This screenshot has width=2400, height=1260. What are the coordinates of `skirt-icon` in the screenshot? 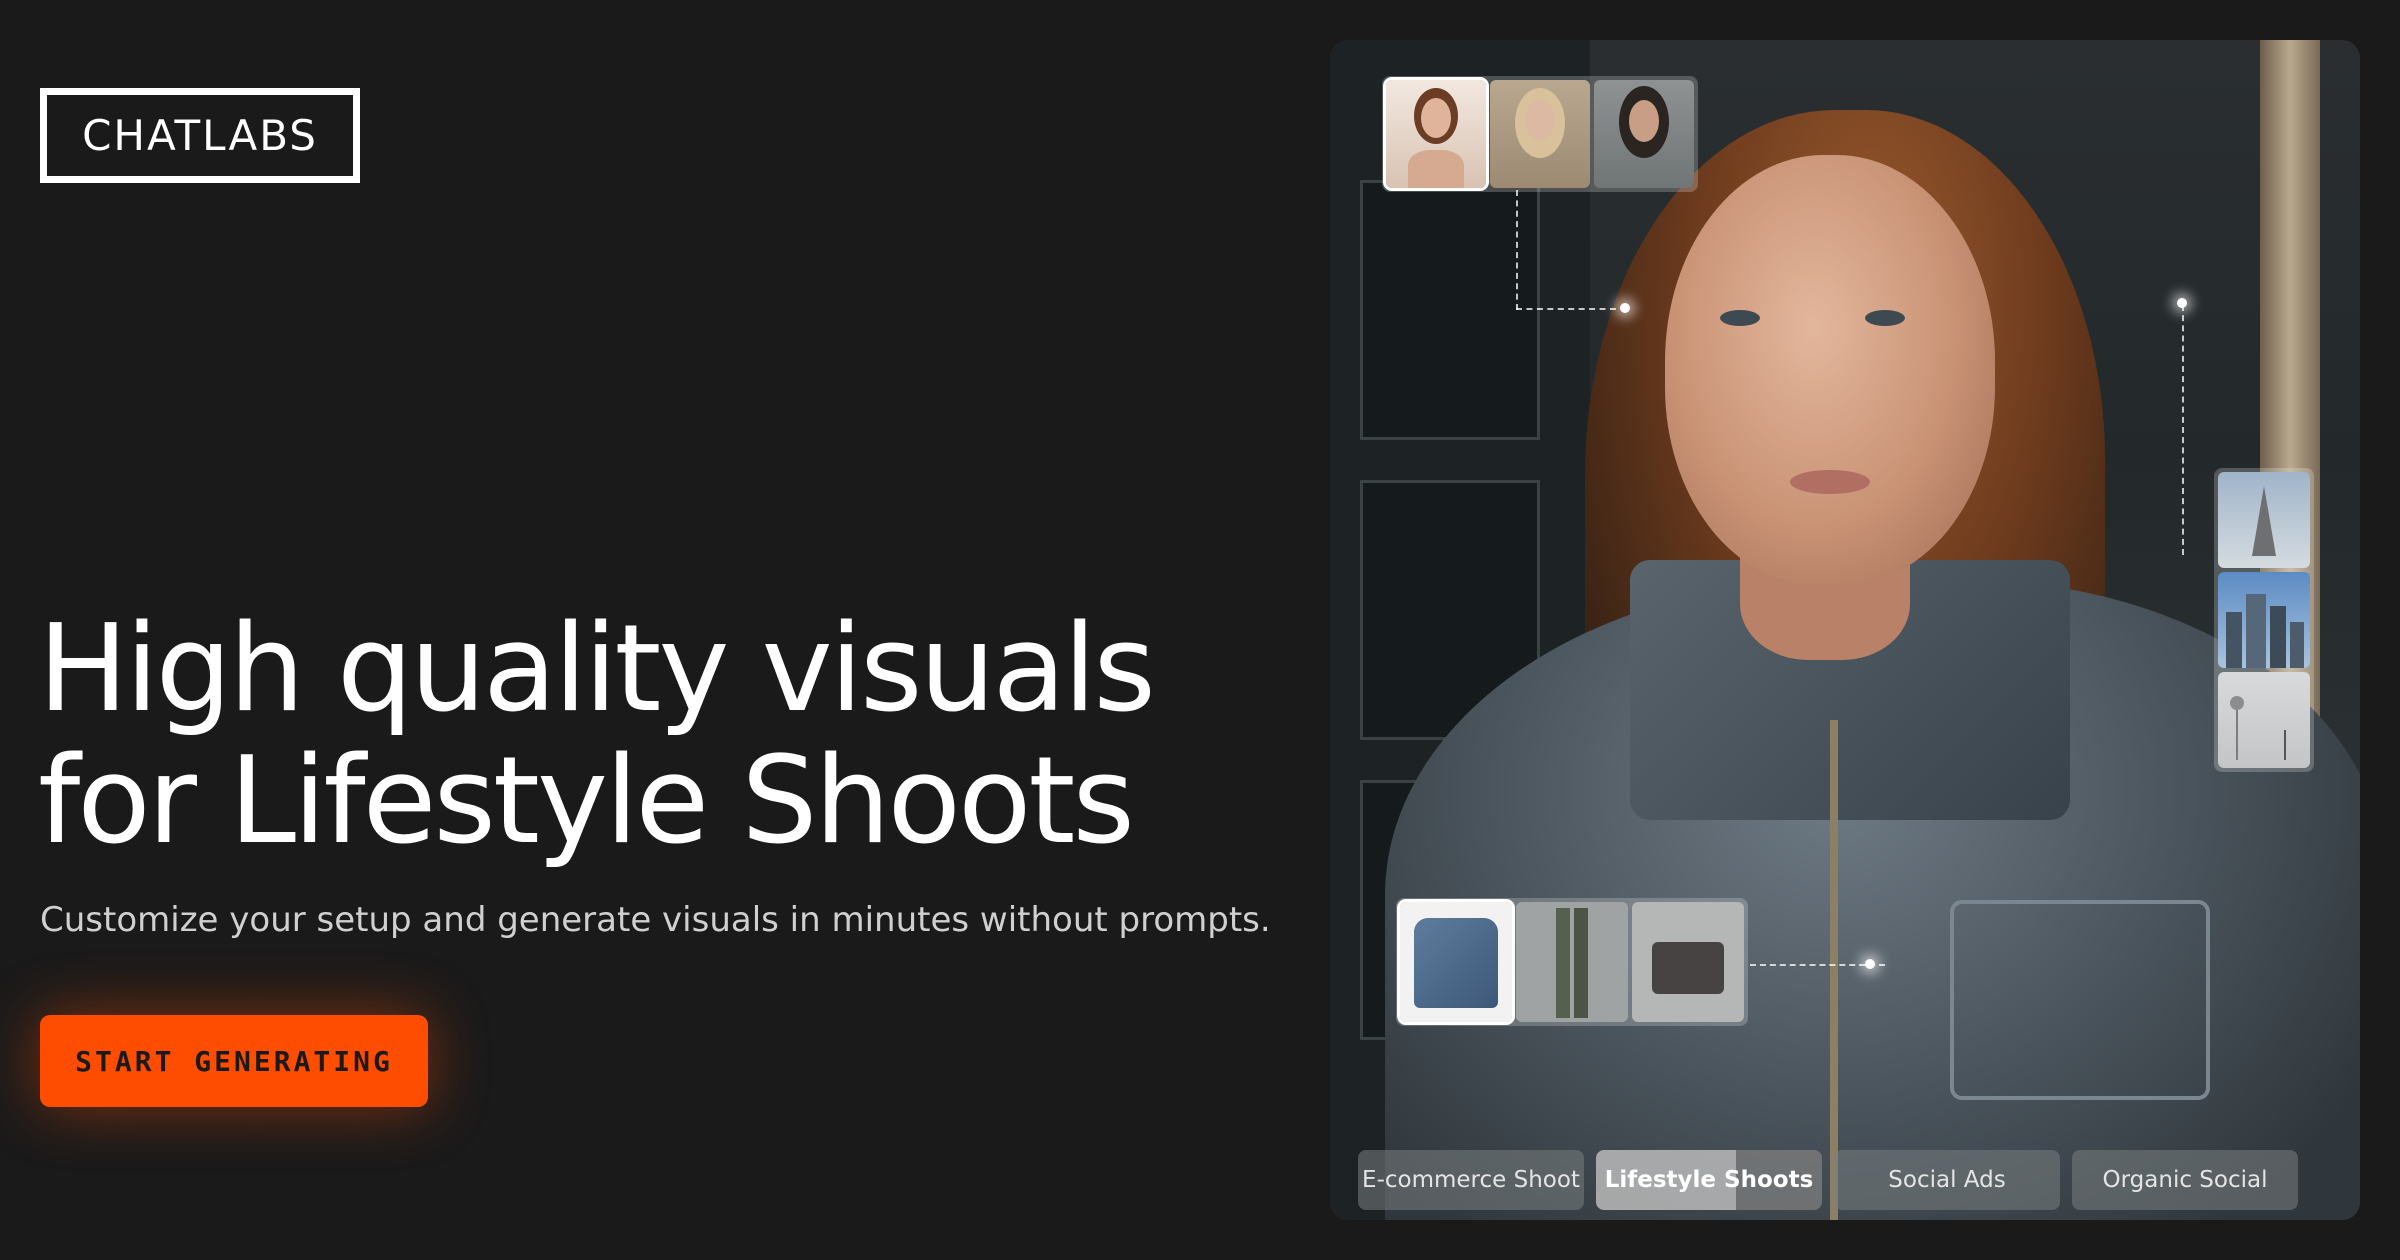 It's located at (1688, 968).